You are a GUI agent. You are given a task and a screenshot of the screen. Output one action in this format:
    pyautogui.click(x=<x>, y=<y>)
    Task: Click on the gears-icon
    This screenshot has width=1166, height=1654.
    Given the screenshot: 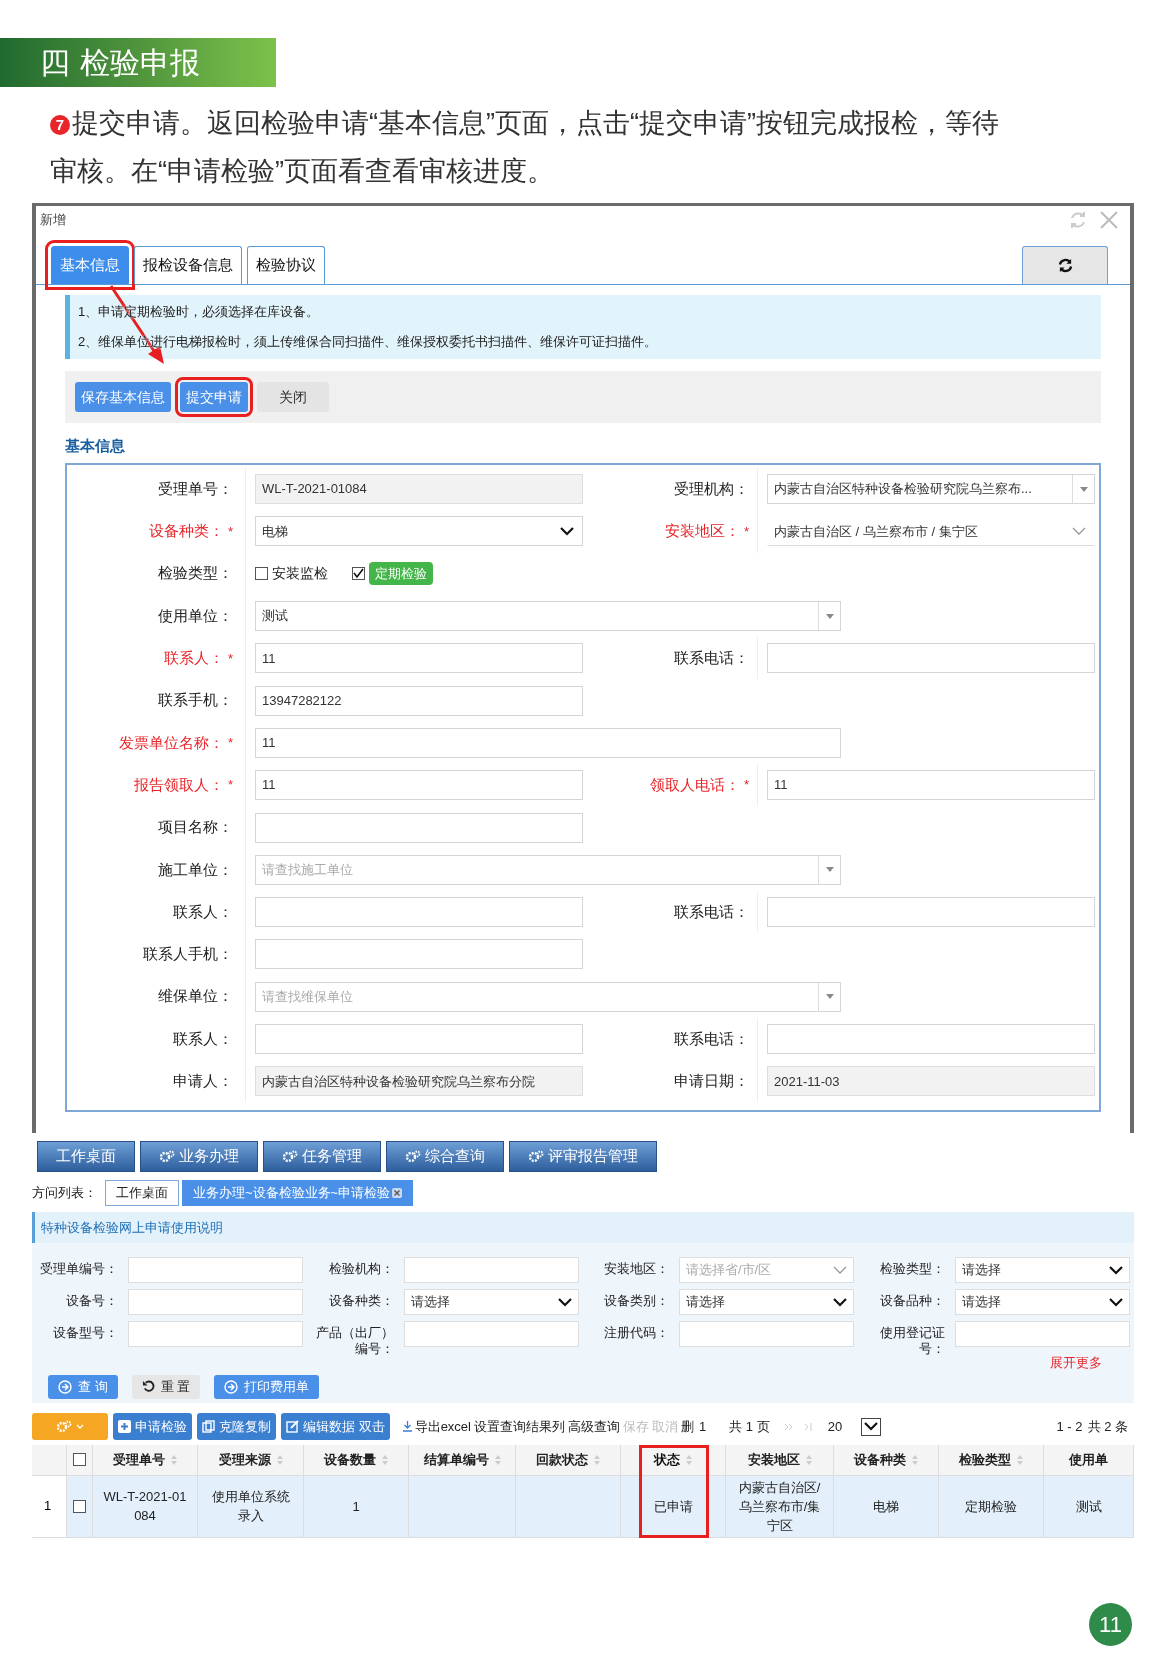 What is the action you would take?
    pyautogui.click(x=64, y=1426)
    